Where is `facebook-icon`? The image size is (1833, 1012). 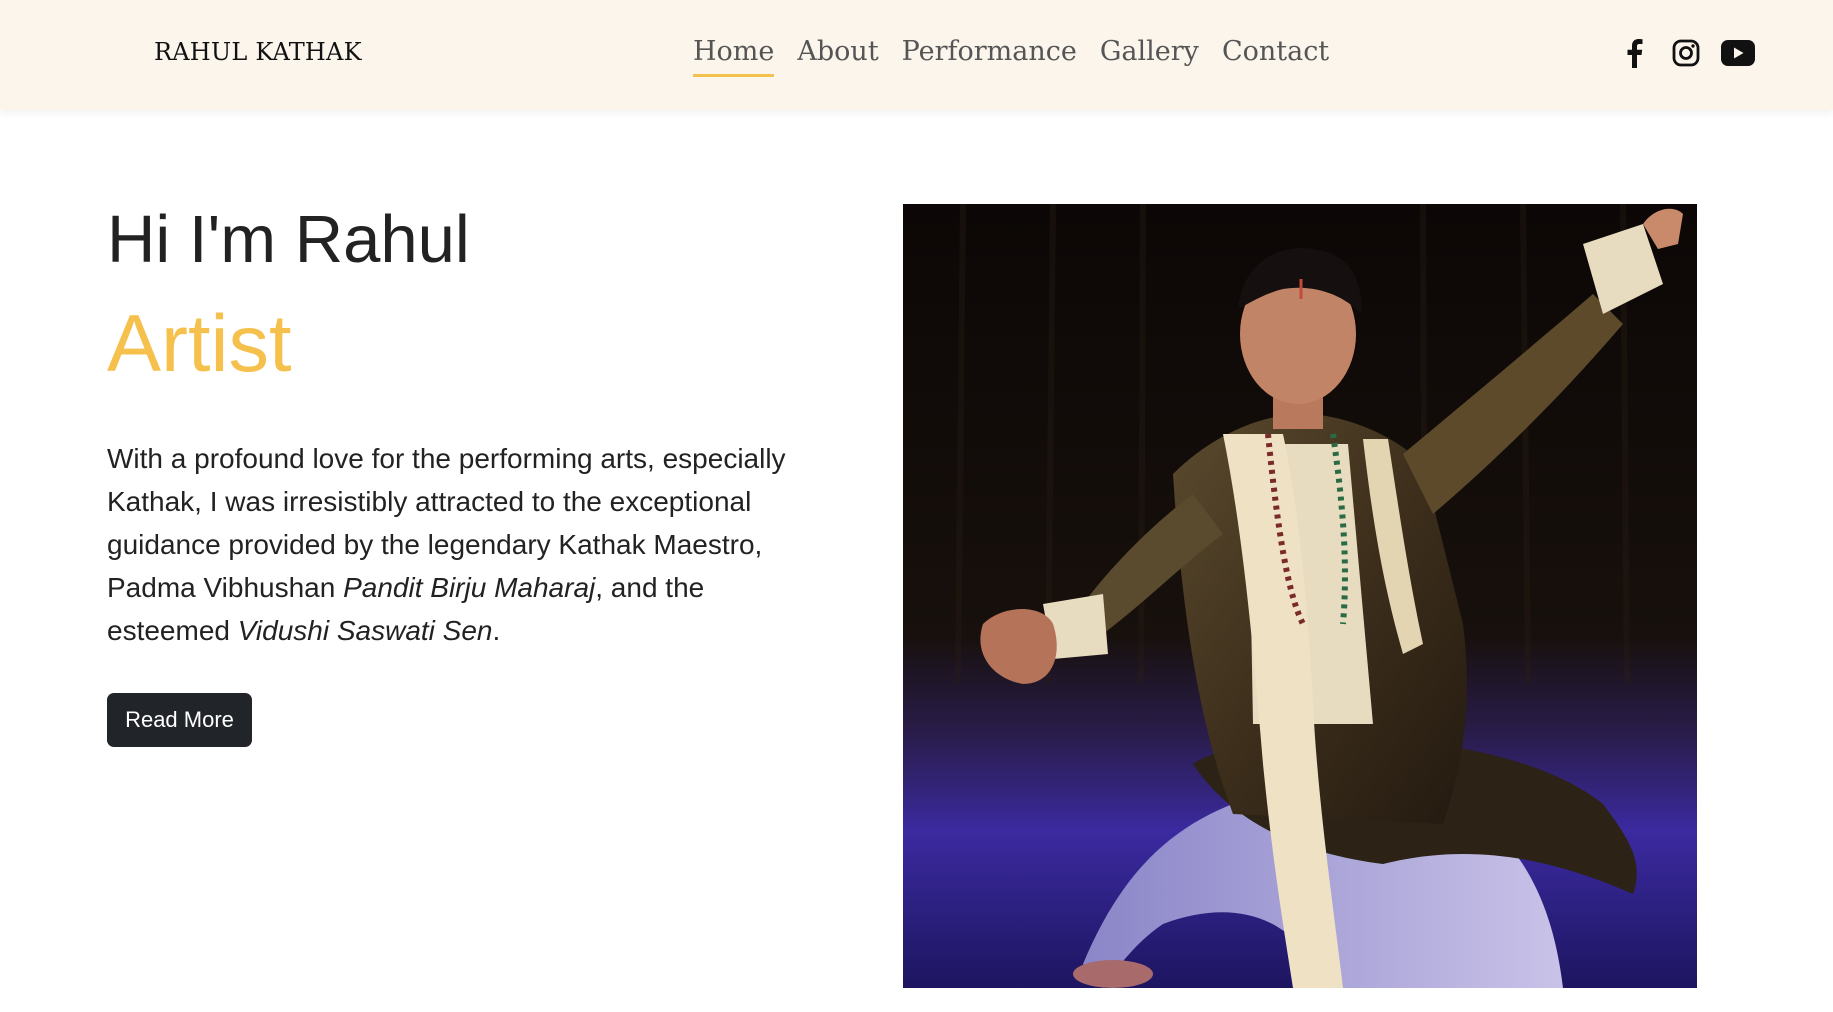
facebook-icon is located at coordinates (1634, 53).